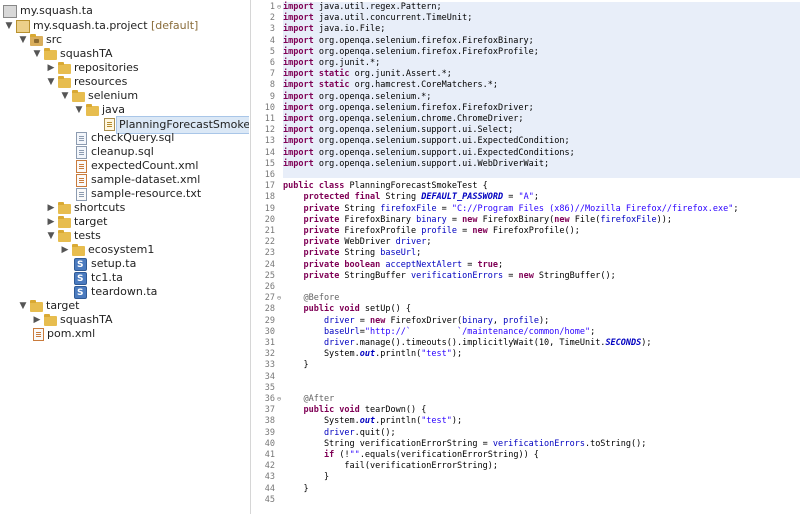 This screenshot has width=800, height=514. I want to click on xml-file-icon, so click(38, 334).